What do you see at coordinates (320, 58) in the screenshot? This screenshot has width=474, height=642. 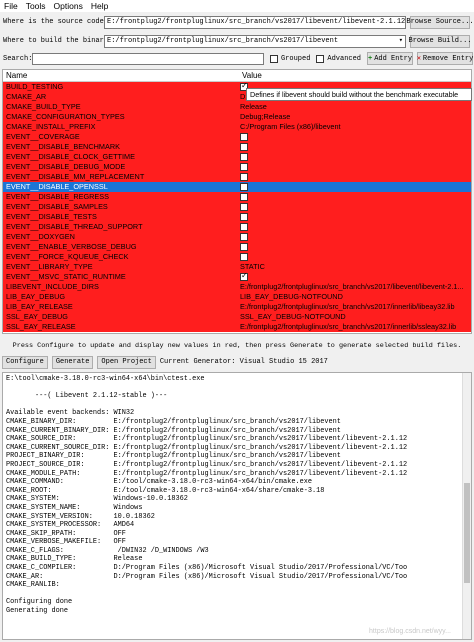 I see `advanced-checkbox` at bounding box center [320, 58].